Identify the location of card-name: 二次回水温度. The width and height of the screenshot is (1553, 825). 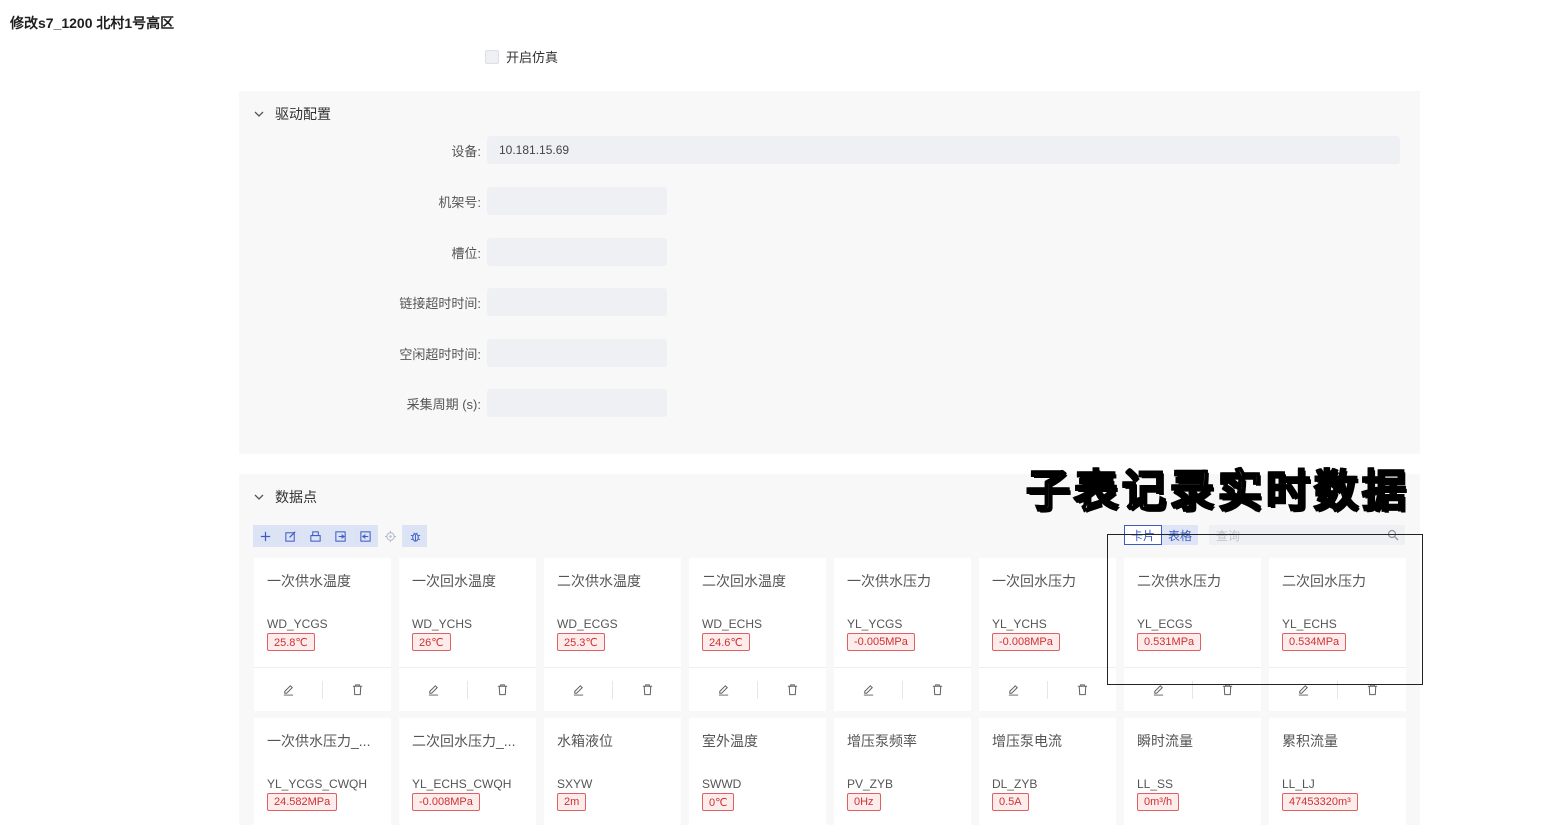
(744, 581).